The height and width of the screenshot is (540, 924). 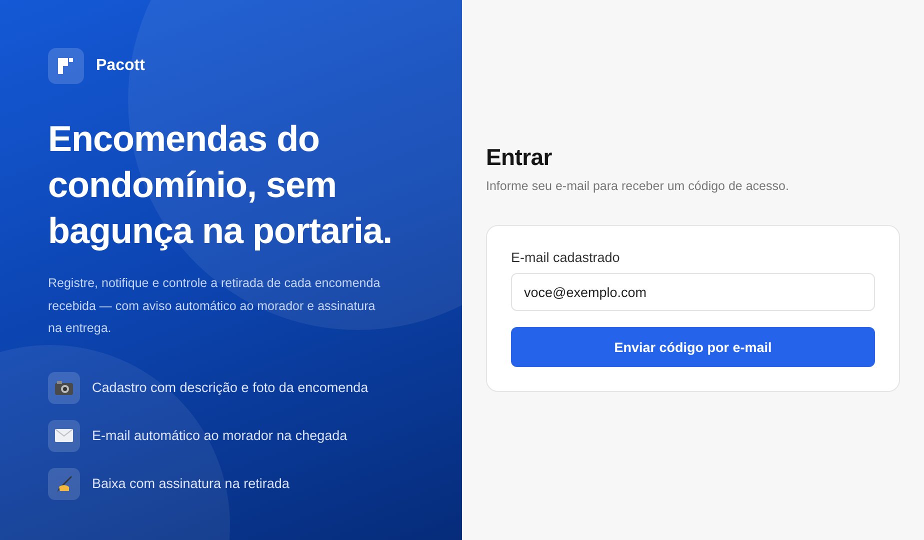 I want to click on login-subtitle: Informe seu e-mail para receber um código de acesso., so click(x=638, y=186).